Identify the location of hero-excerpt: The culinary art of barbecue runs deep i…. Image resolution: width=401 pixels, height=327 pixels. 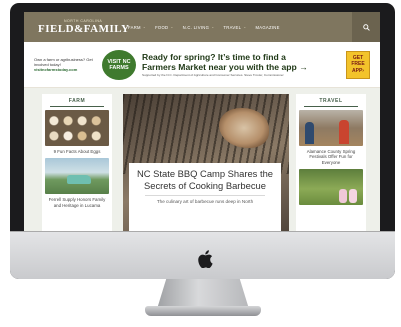
(205, 201).